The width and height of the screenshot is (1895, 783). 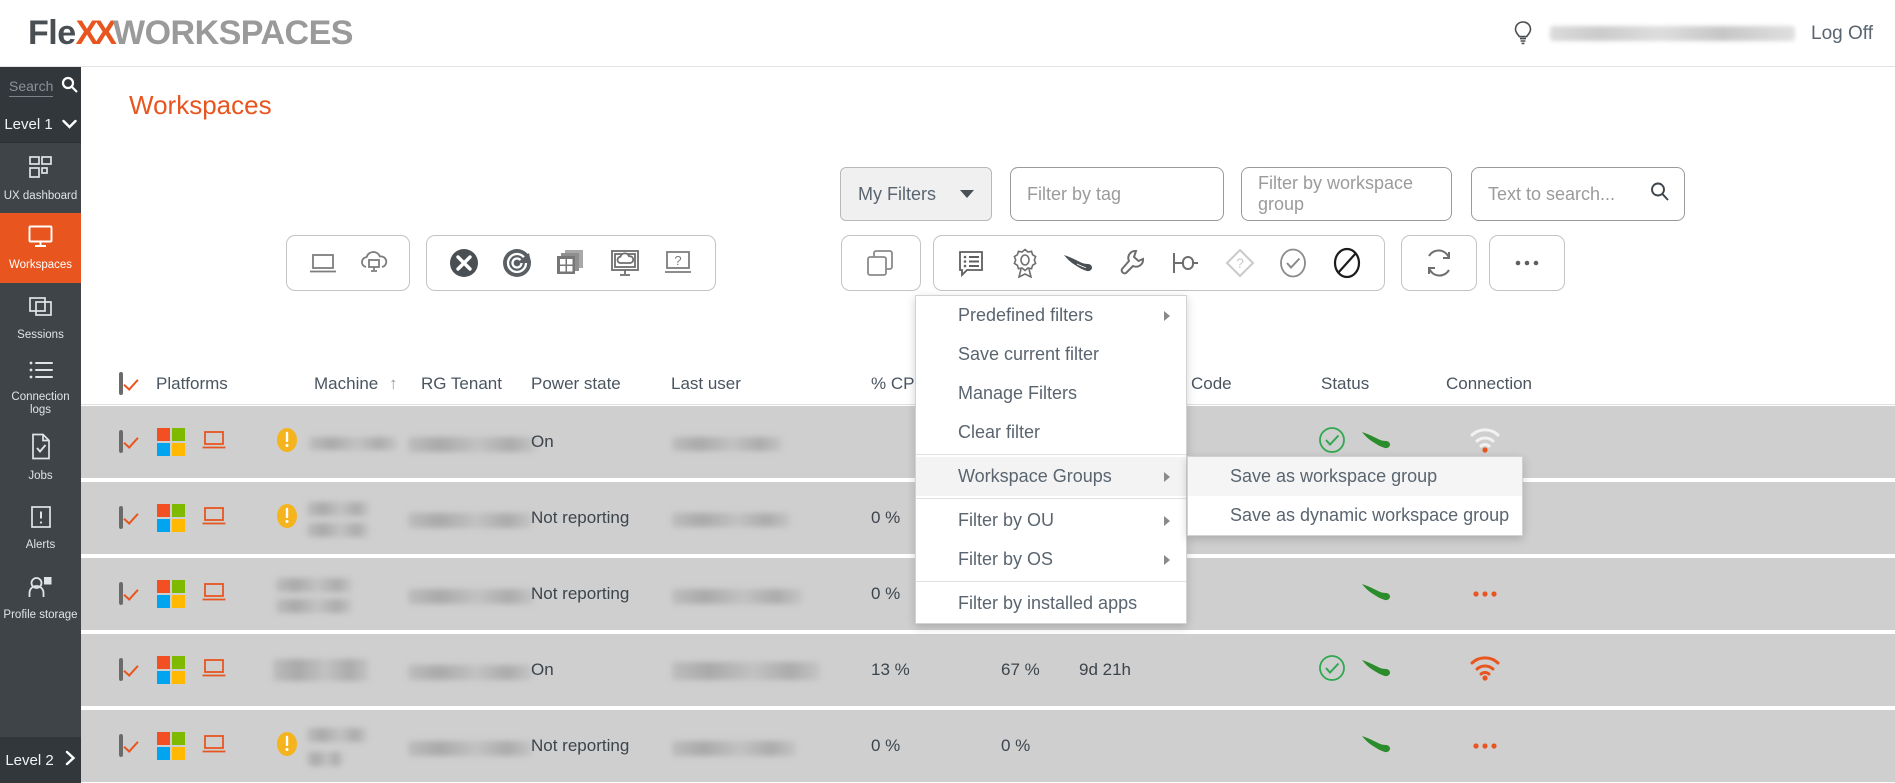 What do you see at coordinates (69, 124) in the screenshot?
I see `chevron-down-icon` at bounding box center [69, 124].